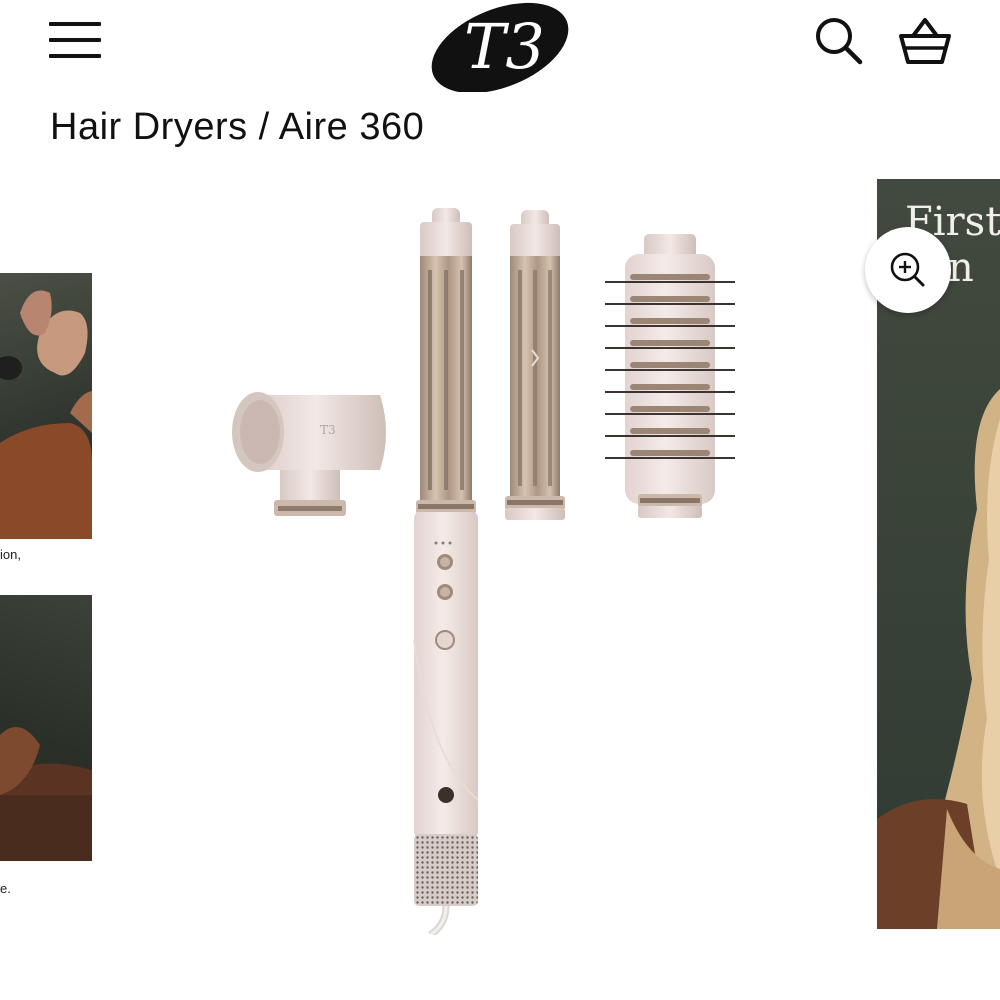 The image size is (1000, 1000). Describe the element at coordinates (75, 40) in the screenshot. I see `hamburger-menu-icon` at that location.